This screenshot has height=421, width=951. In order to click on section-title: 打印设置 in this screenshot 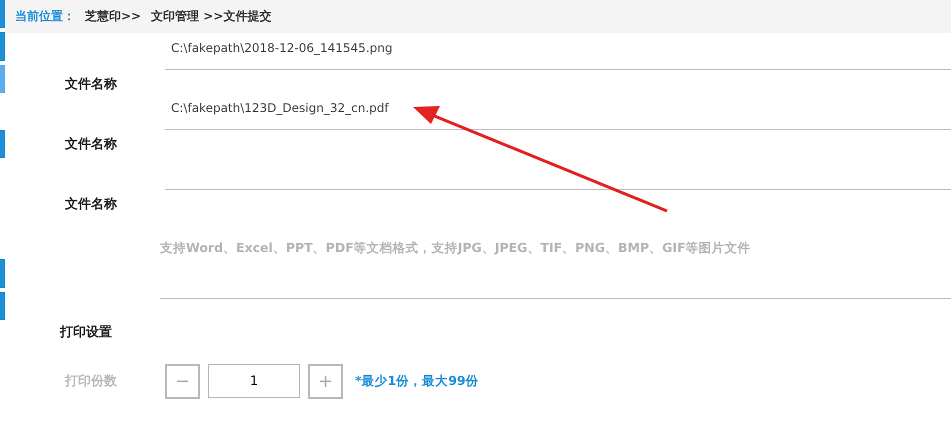, I will do `click(85, 333)`.